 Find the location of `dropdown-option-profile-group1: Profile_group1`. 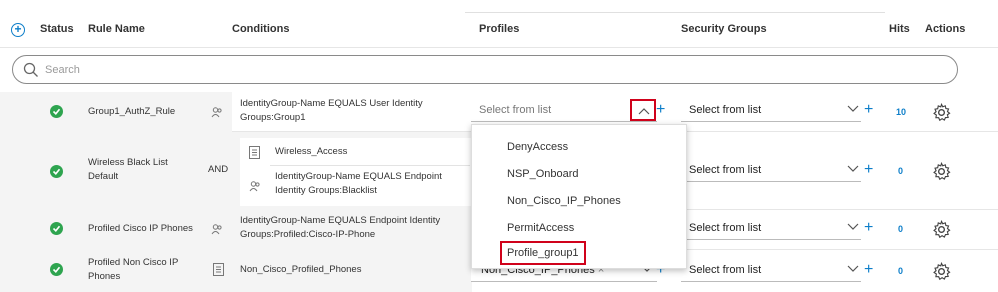

dropdown-option-profile-group1: Profile_group1 is located at coordinates (543, 253).